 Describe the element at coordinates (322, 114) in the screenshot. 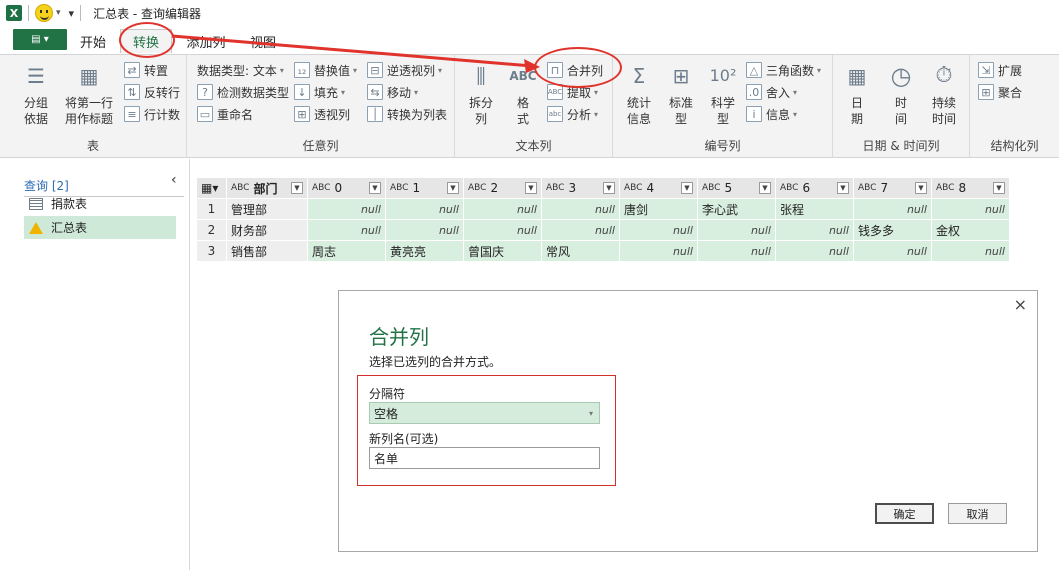

I see `pivot-column-button: ⊞ 透视列` at that location.